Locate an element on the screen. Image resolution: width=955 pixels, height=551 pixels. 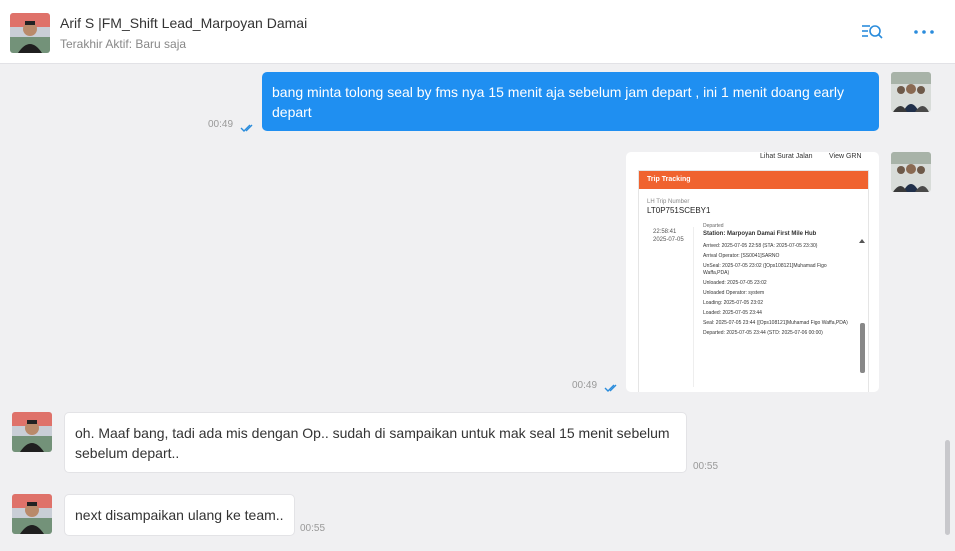
detail-line: Arrival Operator: [SS0041]SARNO is located at coordinates (741, 256).